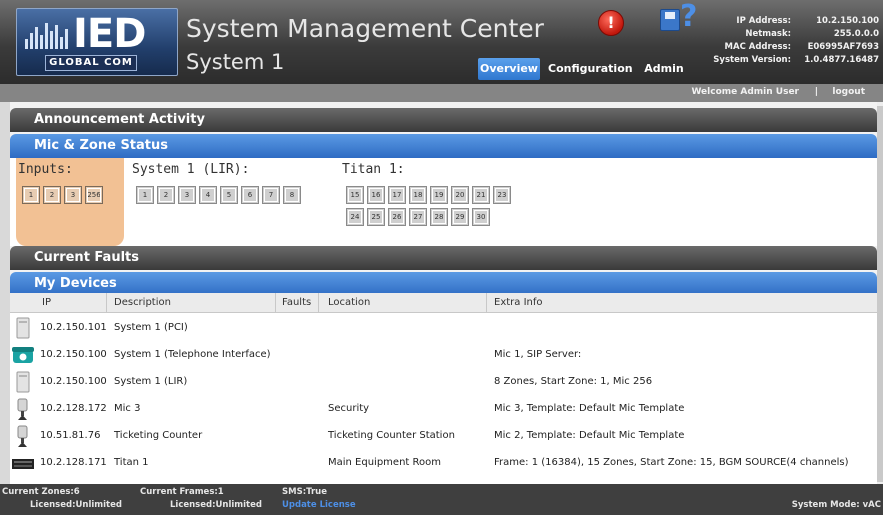  What do you see at coordinates (91, 63) in the screenshot?
I see `logo-subtext: GLOBAL COM` at bounding box center [91, 63].